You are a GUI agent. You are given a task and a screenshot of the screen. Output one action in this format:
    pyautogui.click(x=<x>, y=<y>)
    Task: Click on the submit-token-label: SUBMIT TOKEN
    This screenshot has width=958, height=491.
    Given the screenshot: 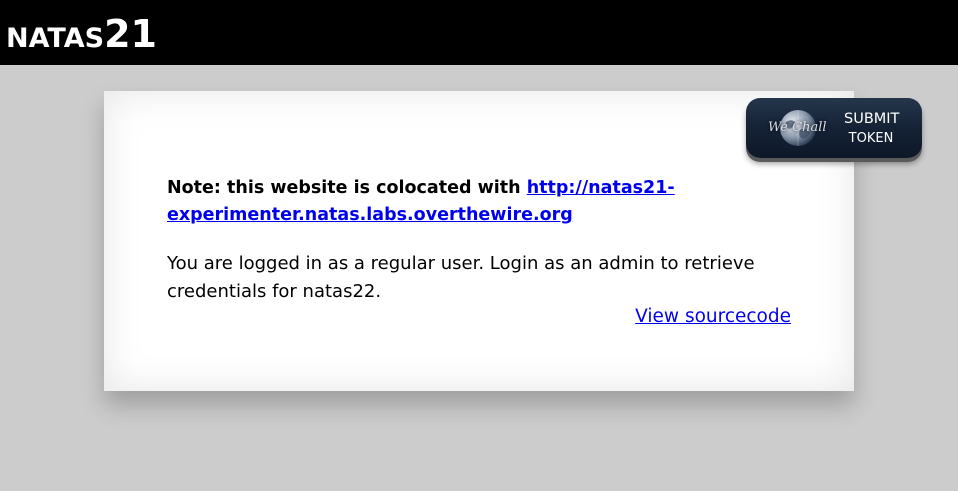 What is the action you would take?
    pyautogui.click(x=872, y=129)
    